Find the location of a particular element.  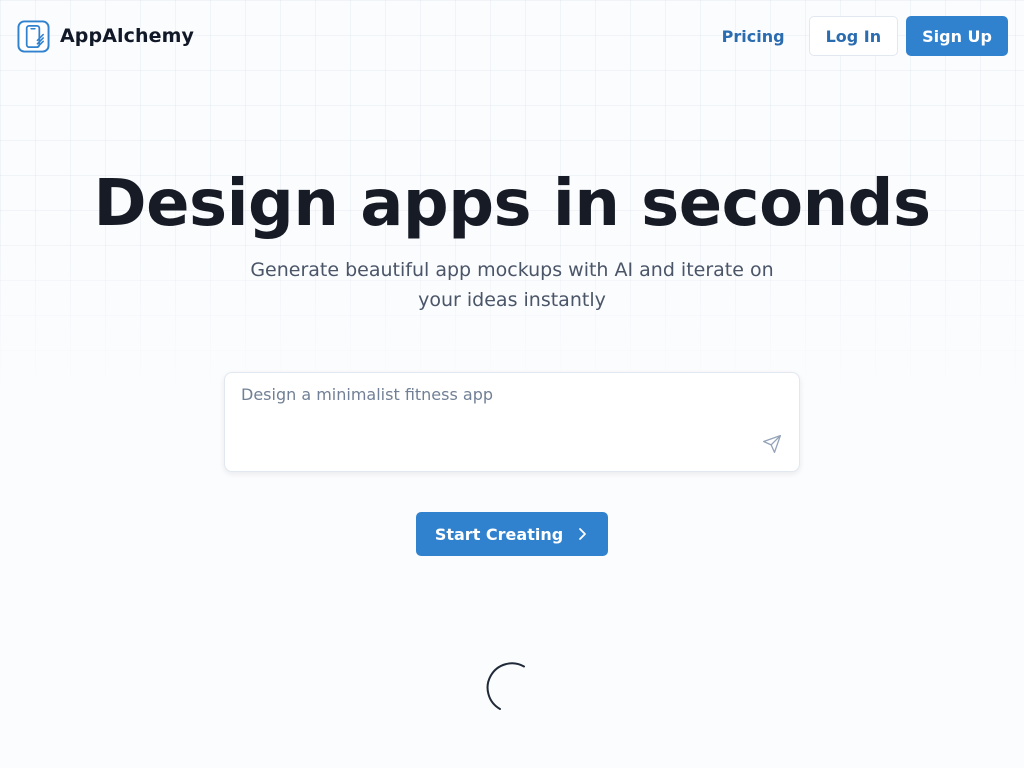

send-icon is located at coordinates (772, 444).